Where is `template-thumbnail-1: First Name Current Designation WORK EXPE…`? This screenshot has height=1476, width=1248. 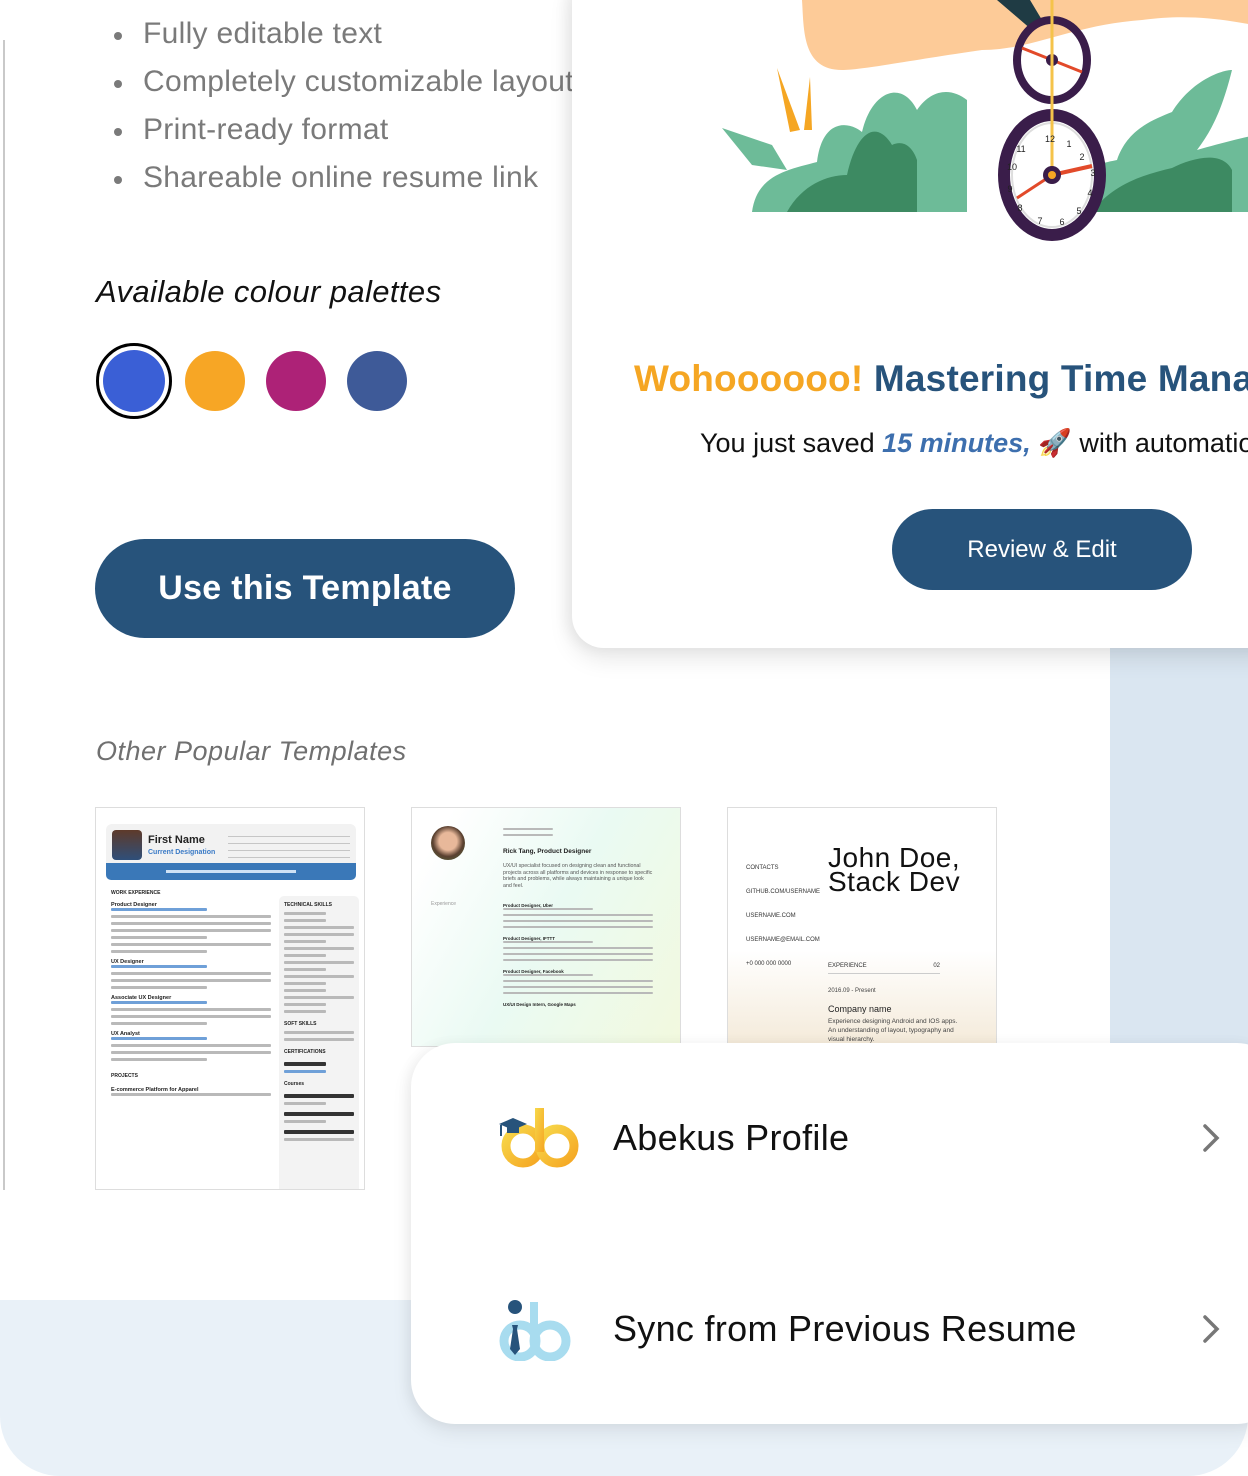
template-thumbnail-1: First Name Current Designation WORK EXPE… is located at coordinates (230, 998).